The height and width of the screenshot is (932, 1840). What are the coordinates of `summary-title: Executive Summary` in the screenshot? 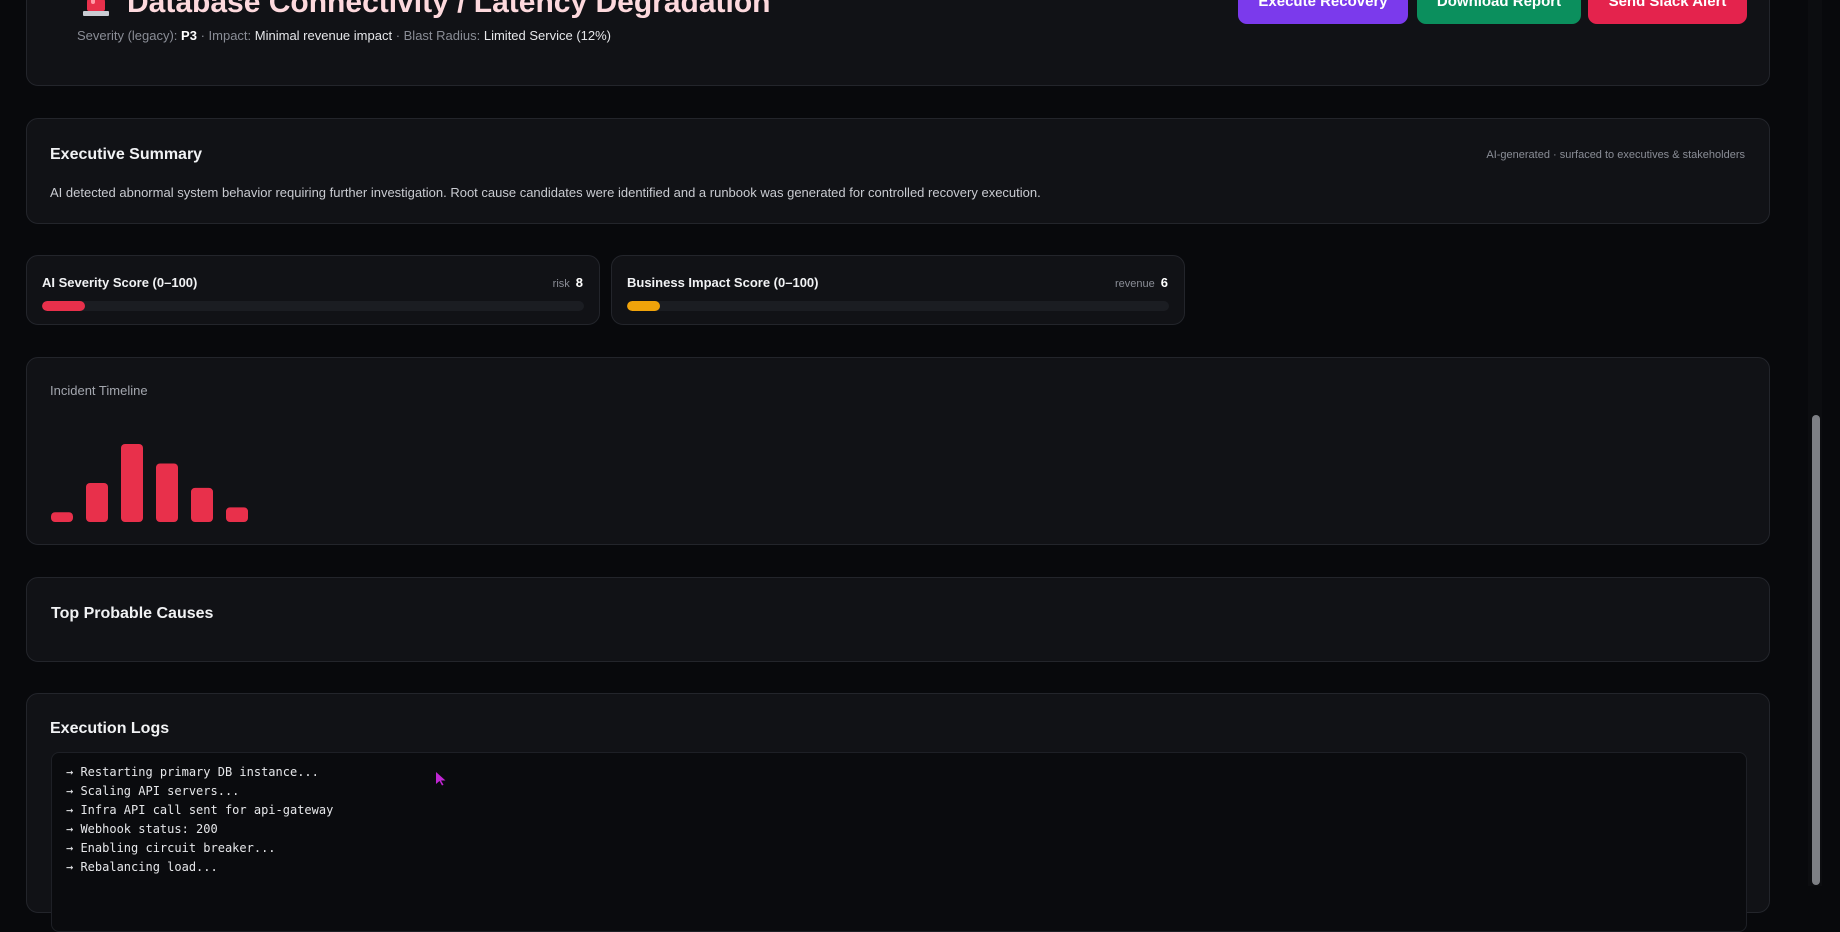 It's located at (126, 154).